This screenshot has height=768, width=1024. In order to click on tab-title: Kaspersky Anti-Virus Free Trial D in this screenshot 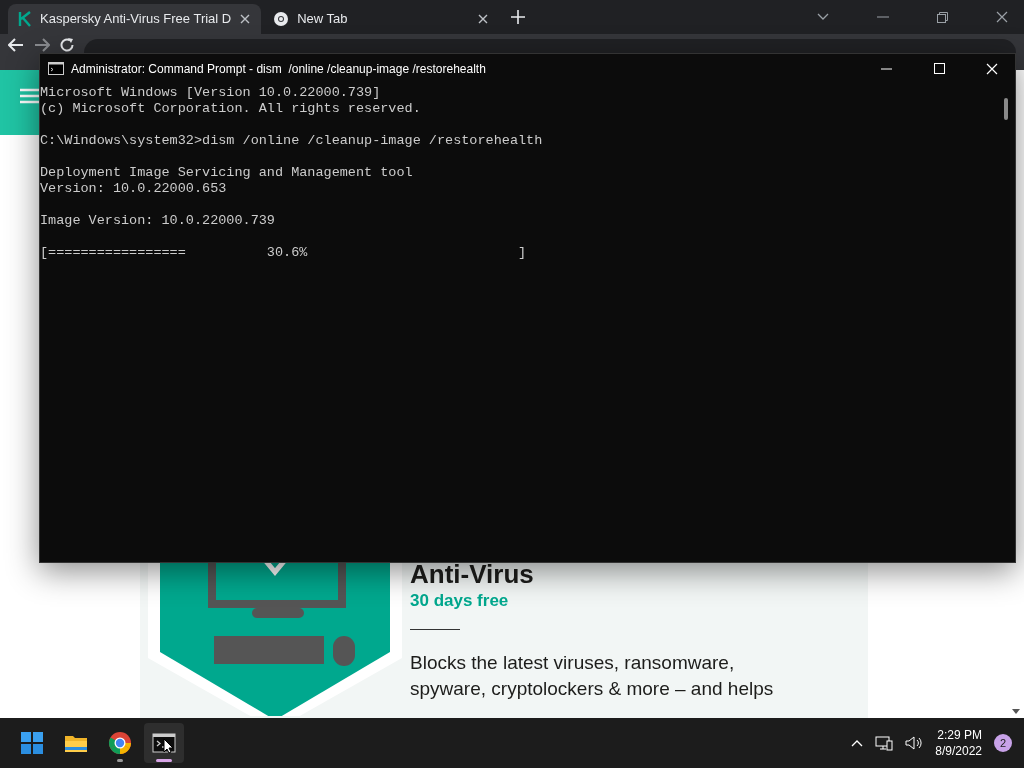, I will do `click(136, 19)`.